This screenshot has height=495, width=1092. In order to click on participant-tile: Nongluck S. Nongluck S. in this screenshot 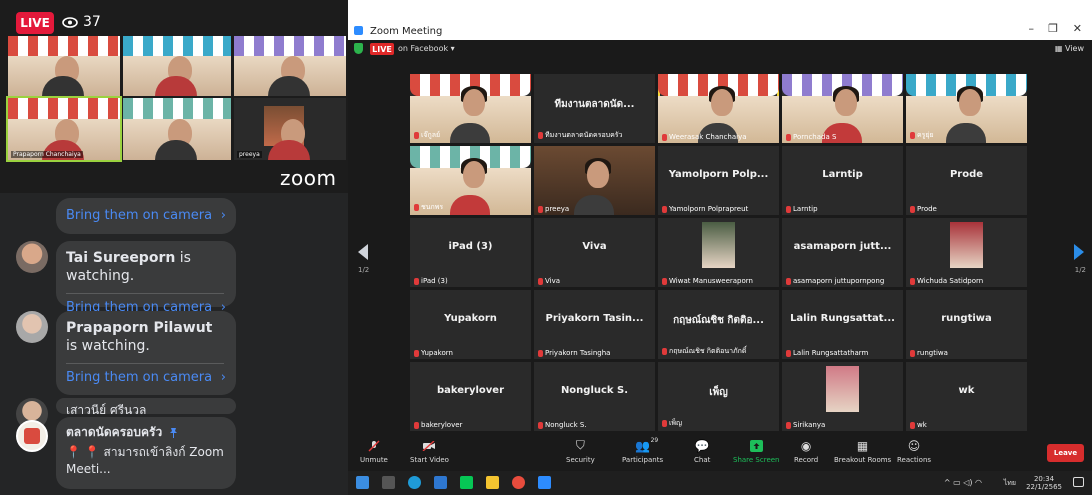, I will do `click(594, 396)`.